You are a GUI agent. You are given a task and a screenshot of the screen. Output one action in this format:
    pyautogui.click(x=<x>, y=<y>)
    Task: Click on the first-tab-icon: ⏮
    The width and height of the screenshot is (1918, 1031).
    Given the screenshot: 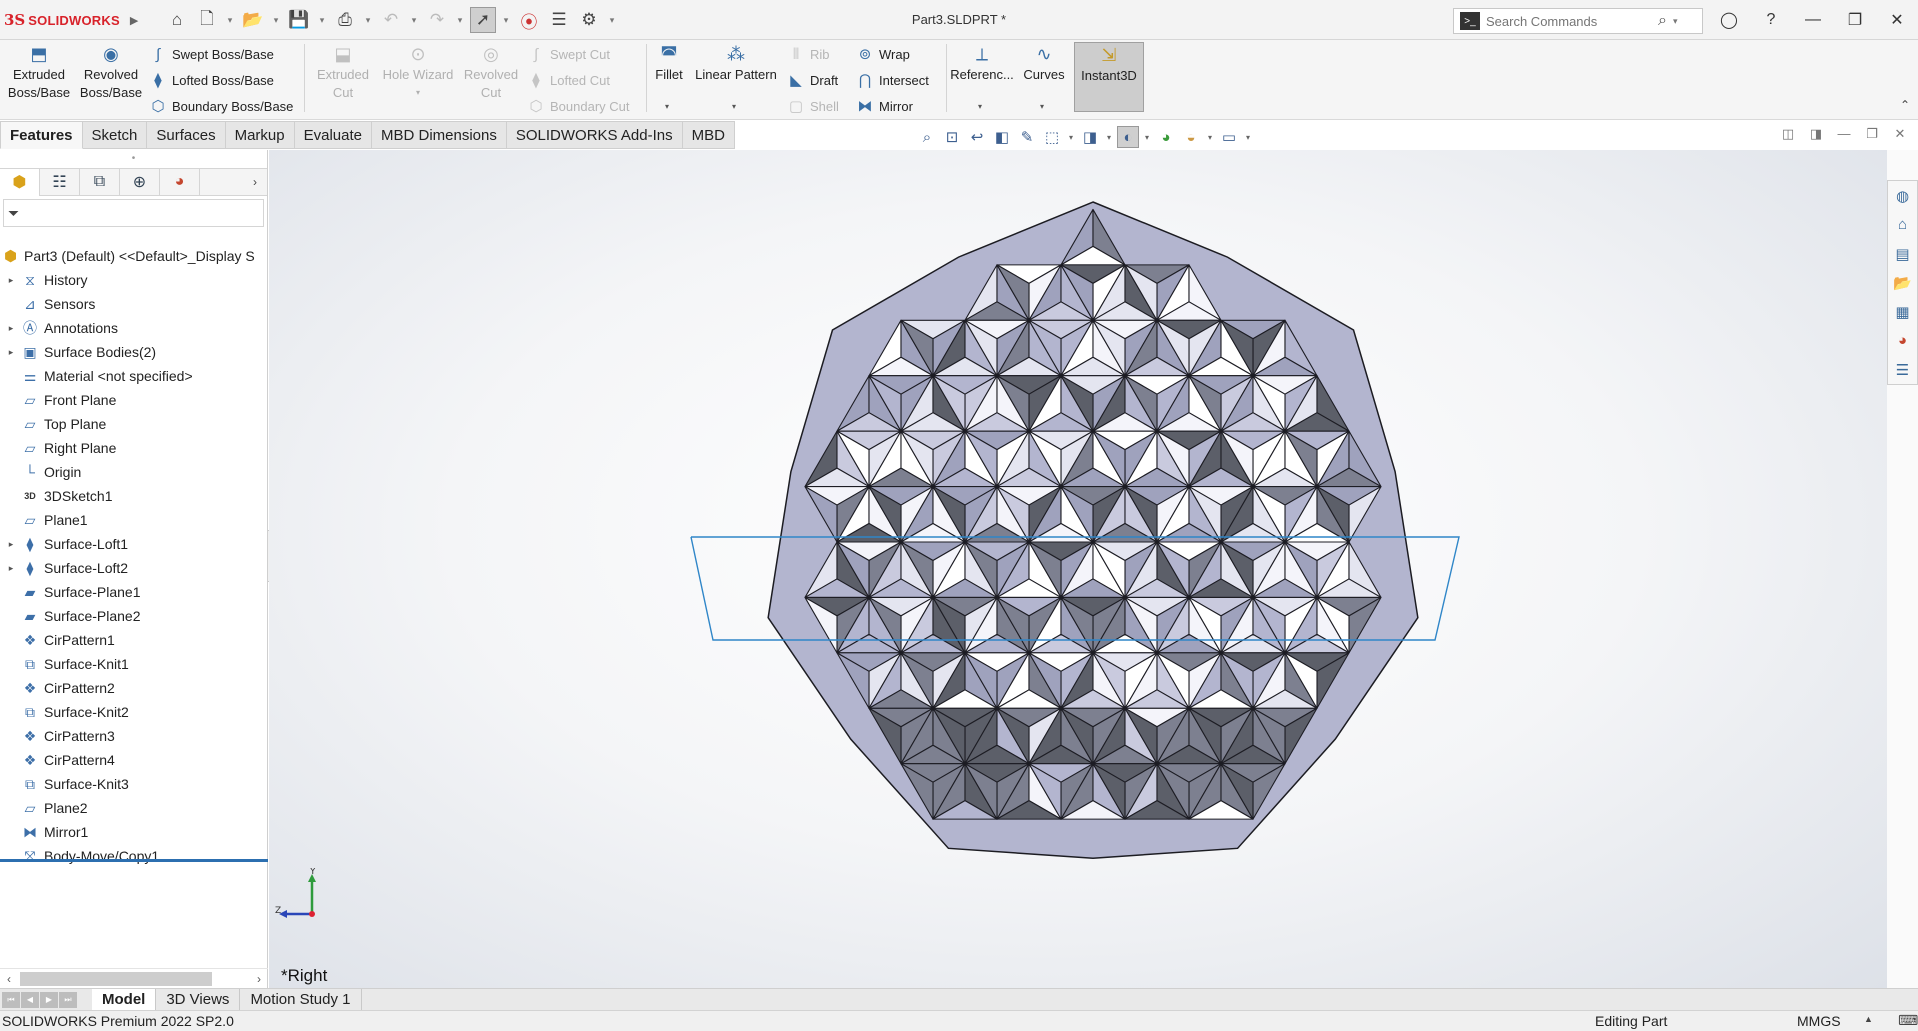 What is the action you would take?
    pyautogui.click(x=11, y=999)
    